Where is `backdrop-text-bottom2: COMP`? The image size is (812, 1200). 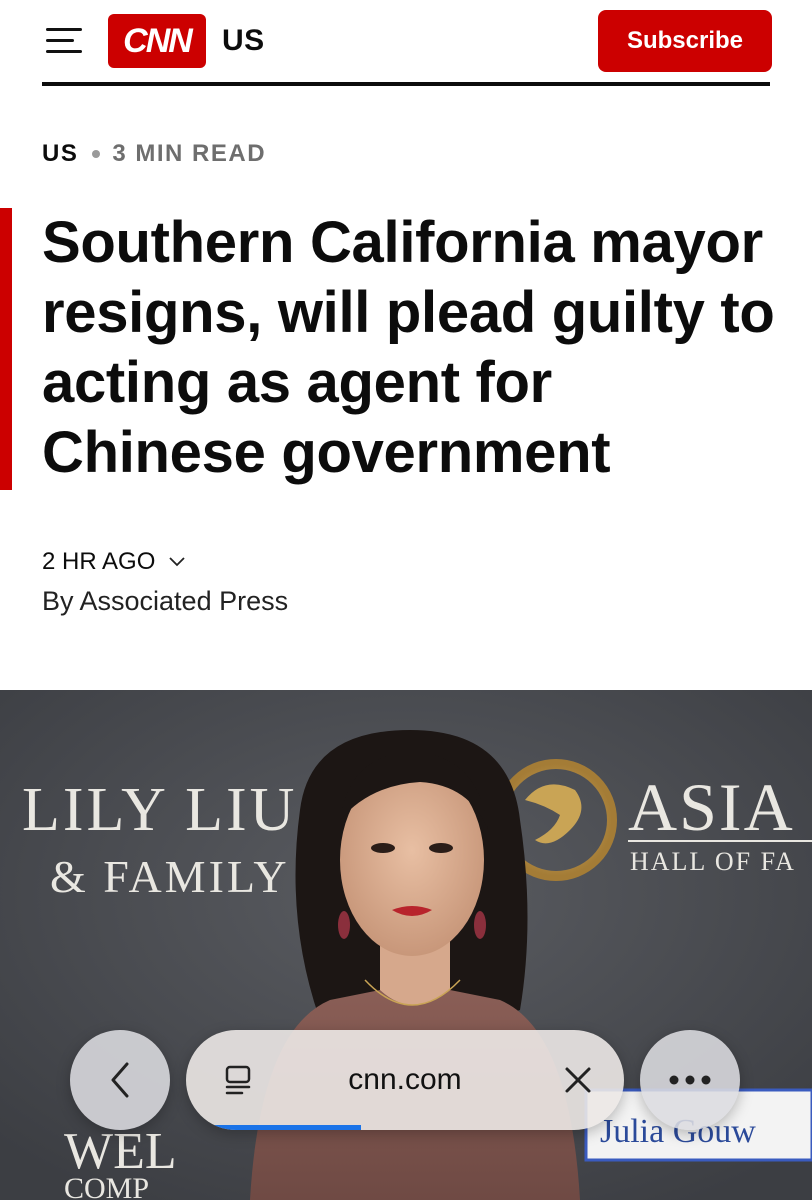
backdrop-text-bottom2: COMP is located at coordinates (106, 1186).